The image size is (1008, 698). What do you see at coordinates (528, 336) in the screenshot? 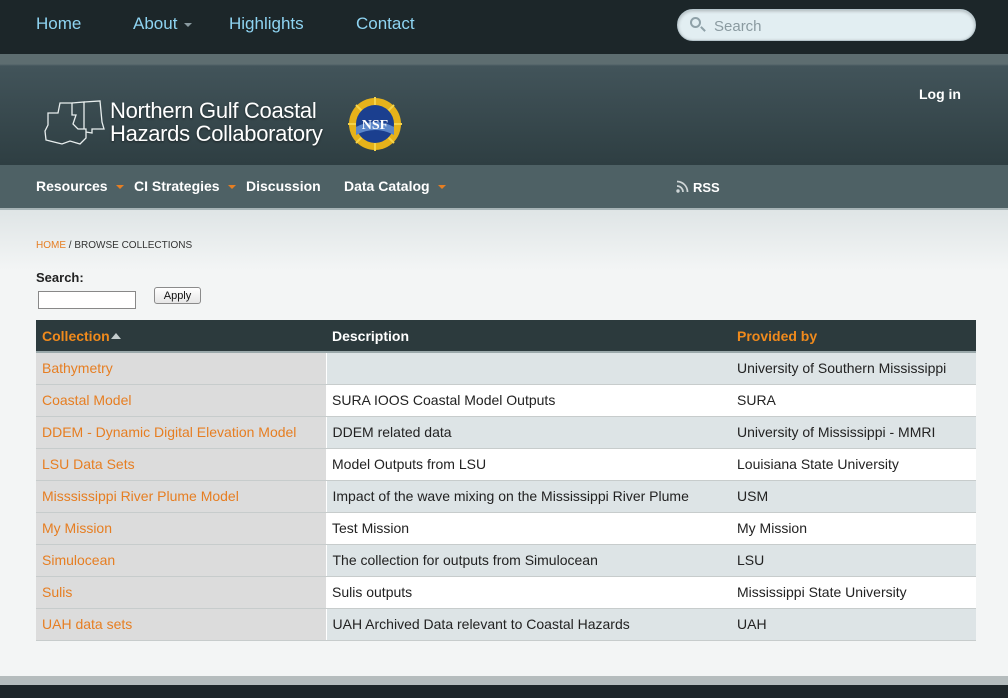
I see `column-header-description: Description` at bounding box center [528, 336].